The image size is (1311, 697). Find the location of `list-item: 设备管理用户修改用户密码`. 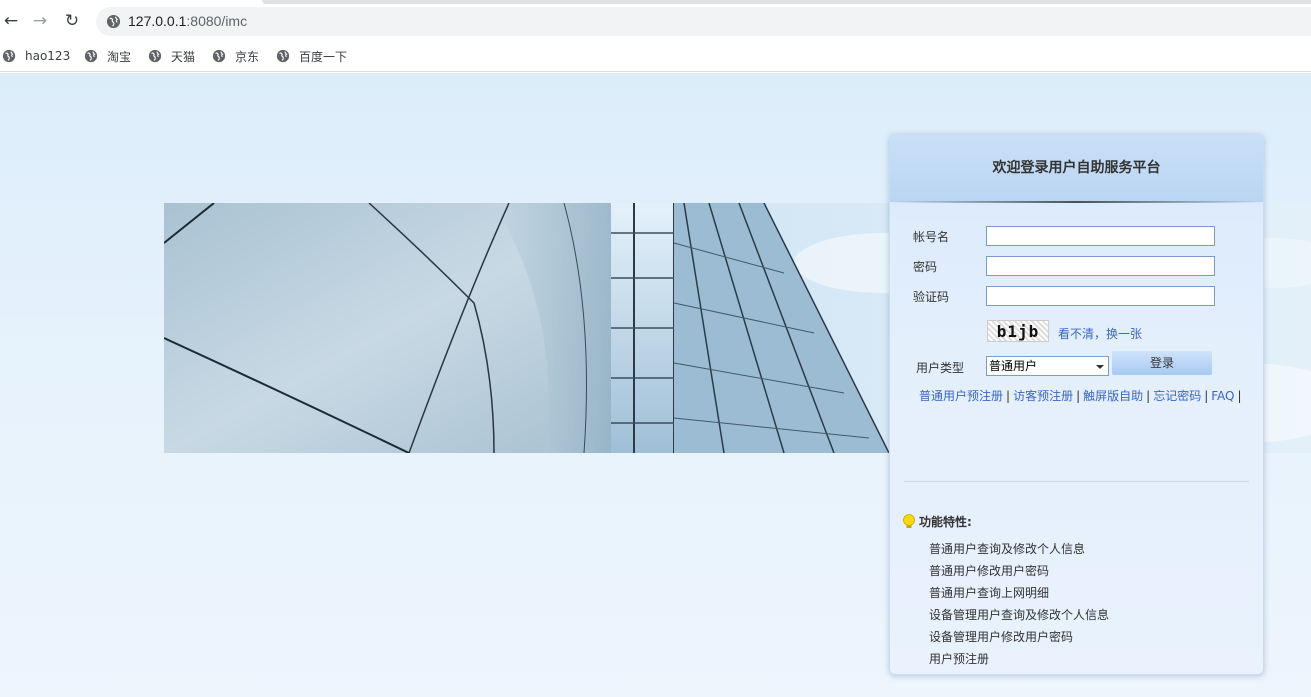

list-item: 设备管理用户修改用户密码 is located at coordinates (1001, 637).